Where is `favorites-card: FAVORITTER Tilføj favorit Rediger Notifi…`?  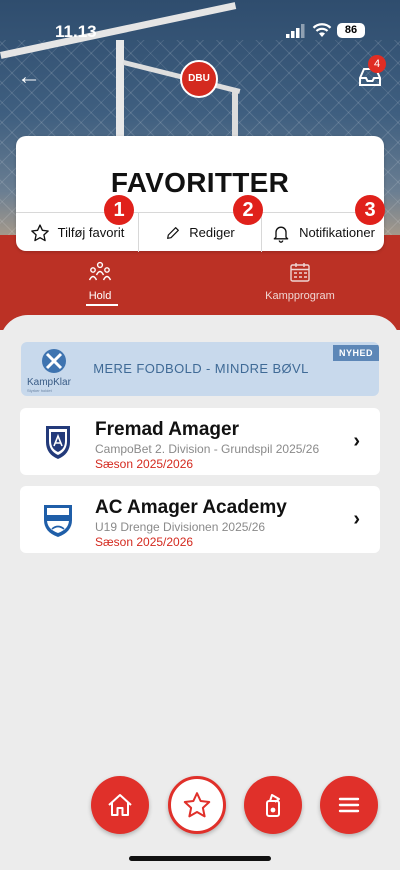 favorites-card: FAVORITTER Tilføj favorit Rediger Notifi… is located at coordinates (200, 194).